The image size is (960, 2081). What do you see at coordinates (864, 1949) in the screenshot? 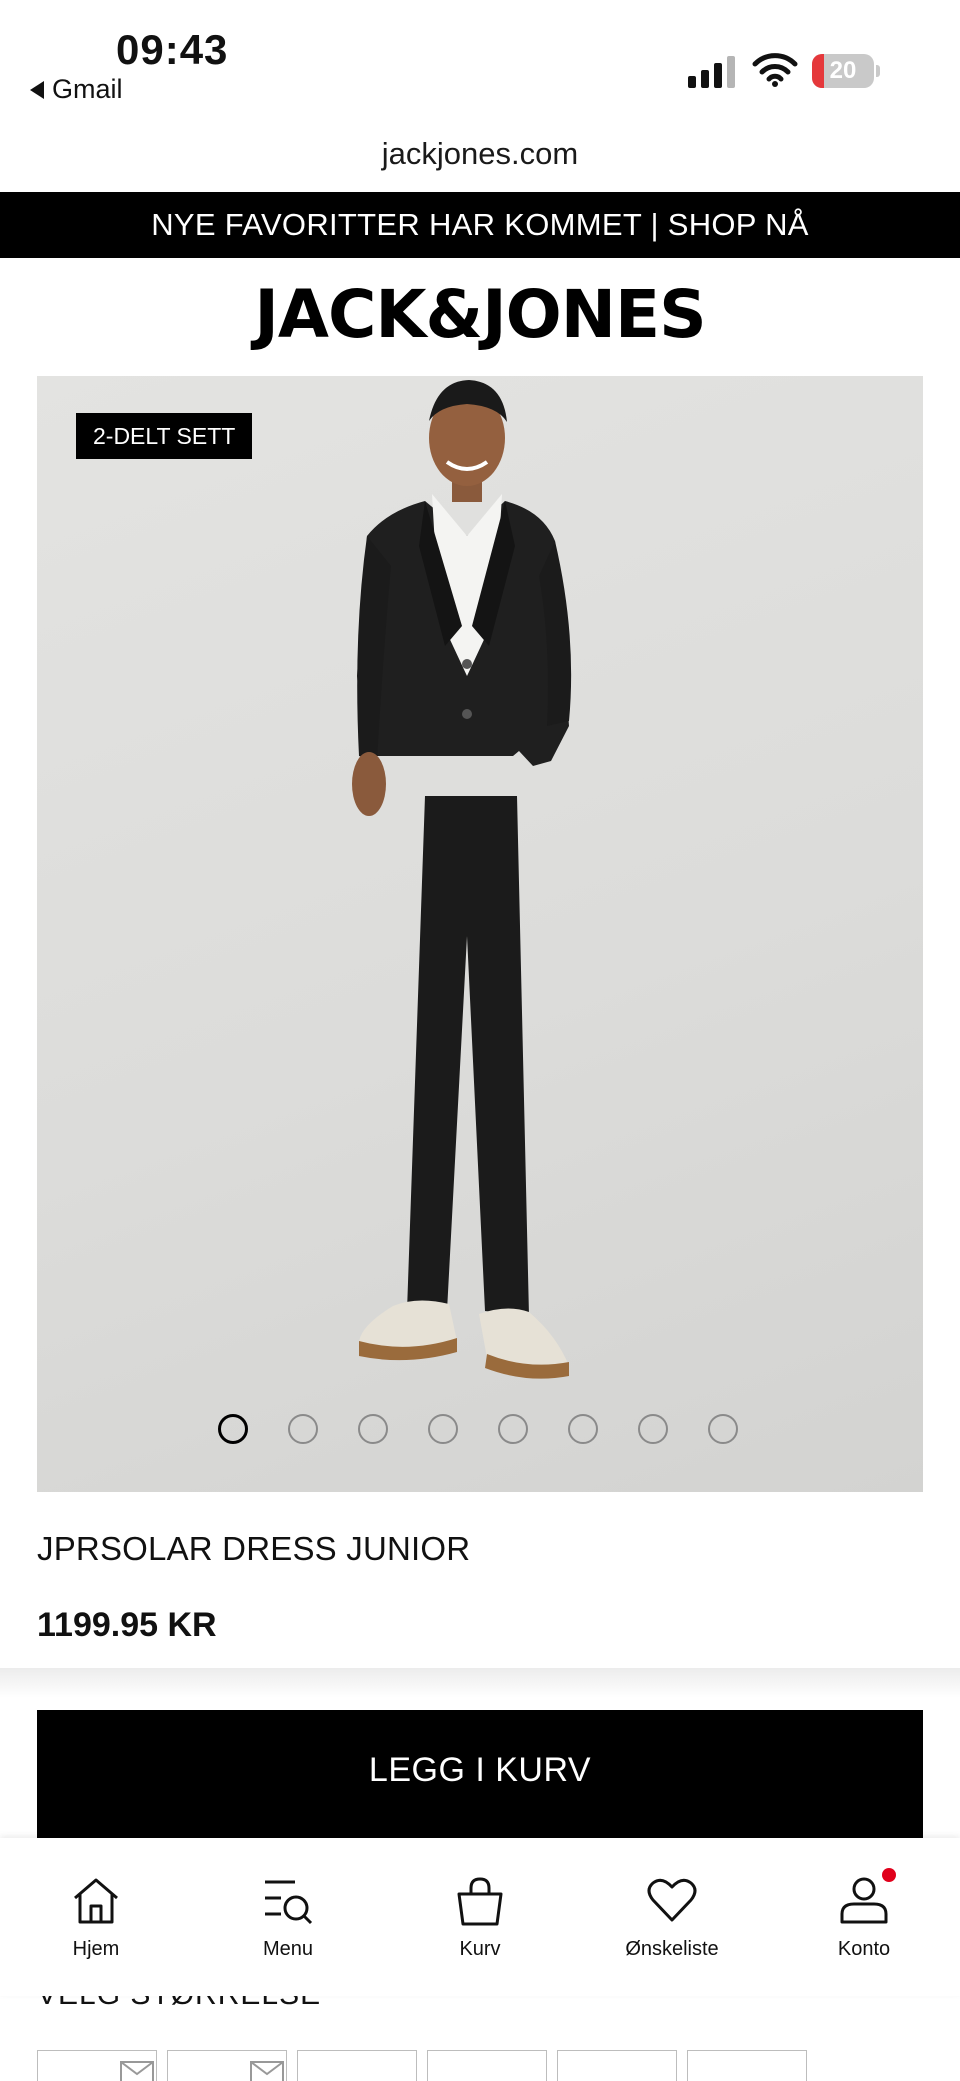
I see `tab-label: Konto` at bounding box center [864, 1949].